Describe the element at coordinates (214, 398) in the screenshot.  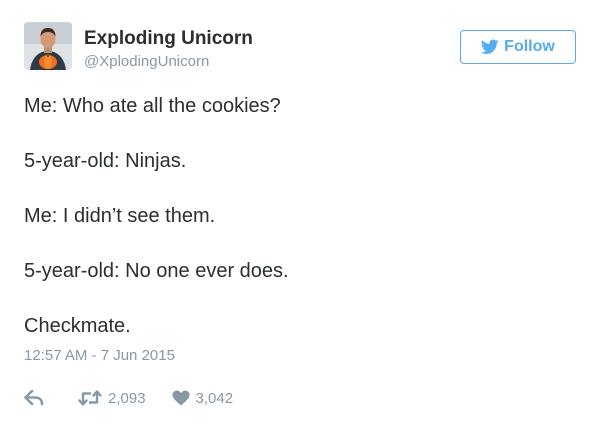
I see `like-count: 3,042` at that location.